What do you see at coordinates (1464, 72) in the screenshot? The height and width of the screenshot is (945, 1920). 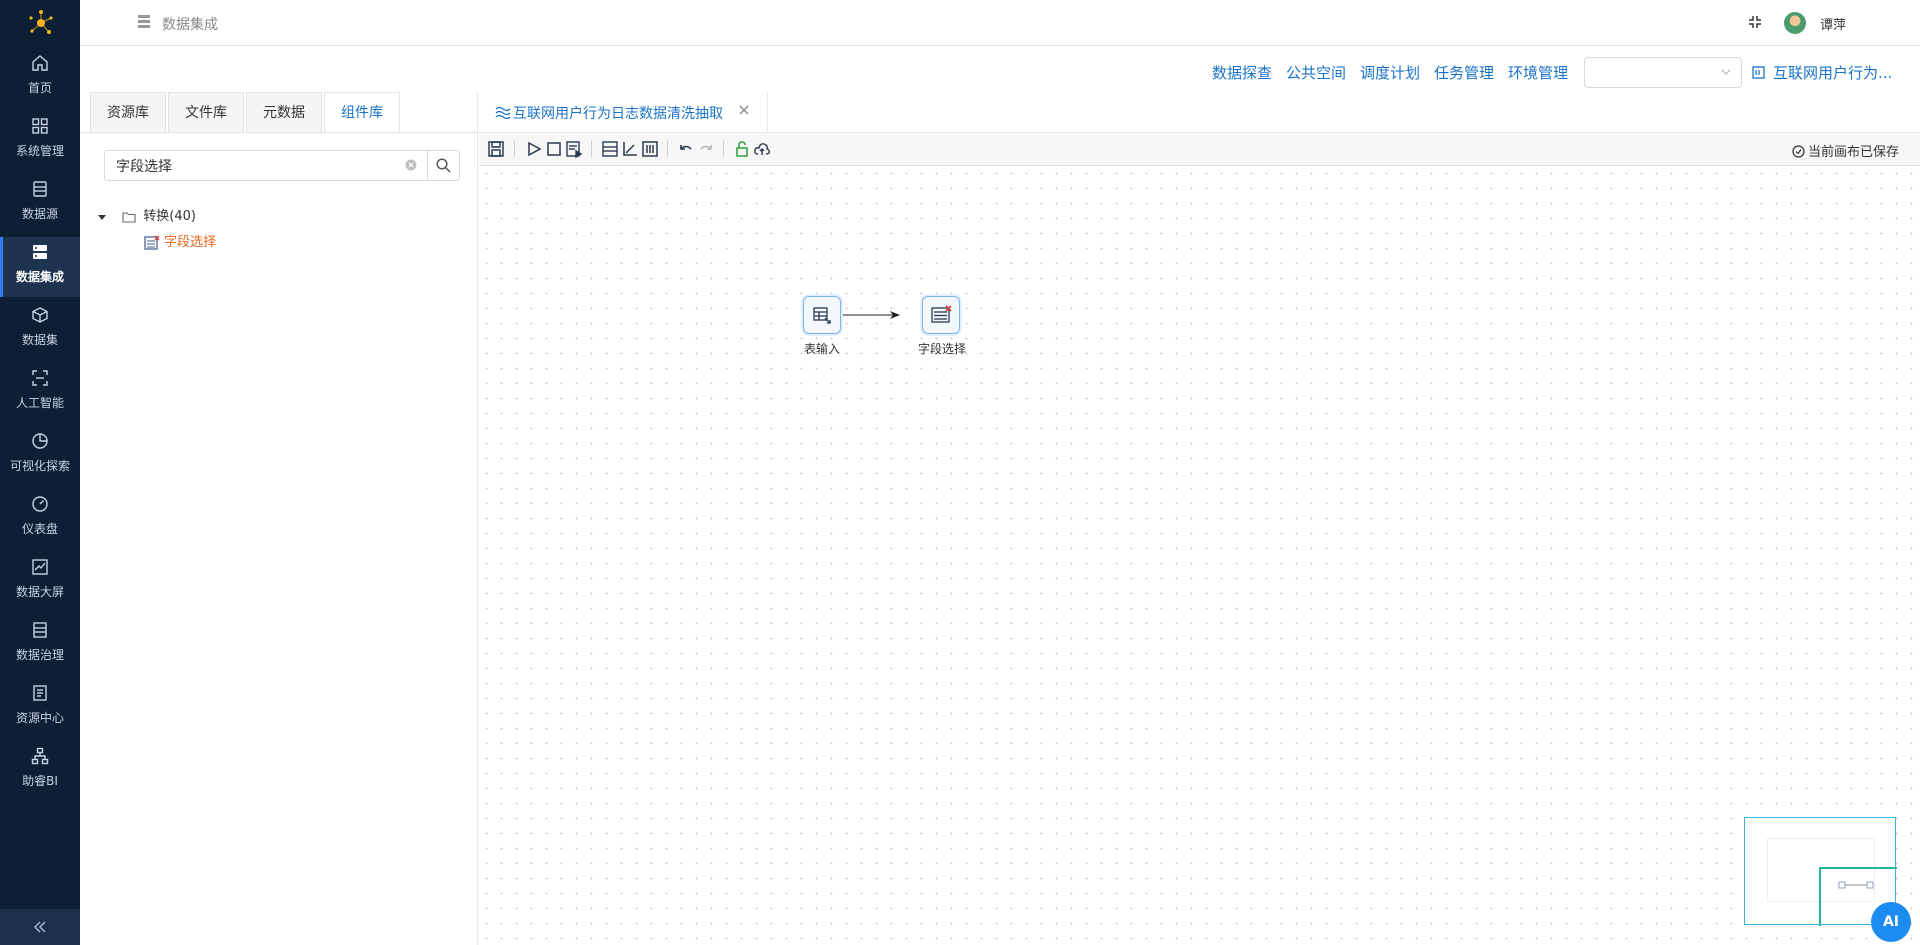 I see `menu-task-management: 任务管理` at bounding box center [1464, 72].